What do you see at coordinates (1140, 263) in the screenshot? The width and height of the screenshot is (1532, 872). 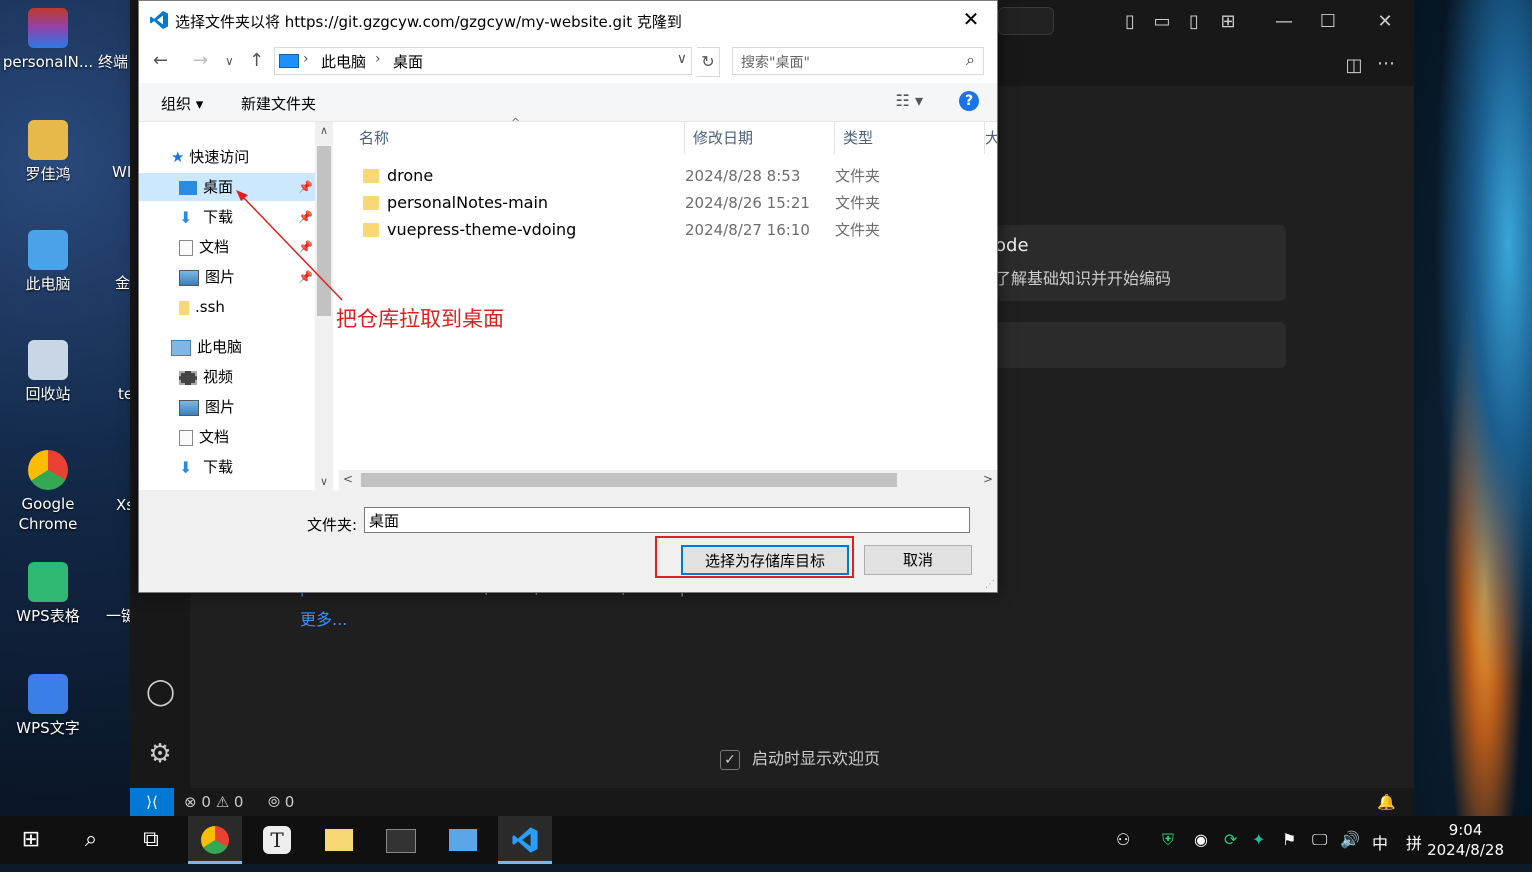 I see `welcome-walkthrough-card: ode 了解基础知识并开始编码` at bounding box center [1140, 263].